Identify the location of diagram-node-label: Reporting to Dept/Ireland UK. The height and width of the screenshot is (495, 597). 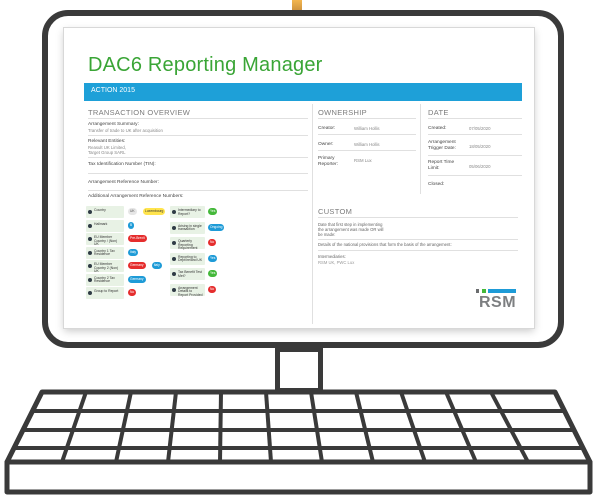
(190, 258).